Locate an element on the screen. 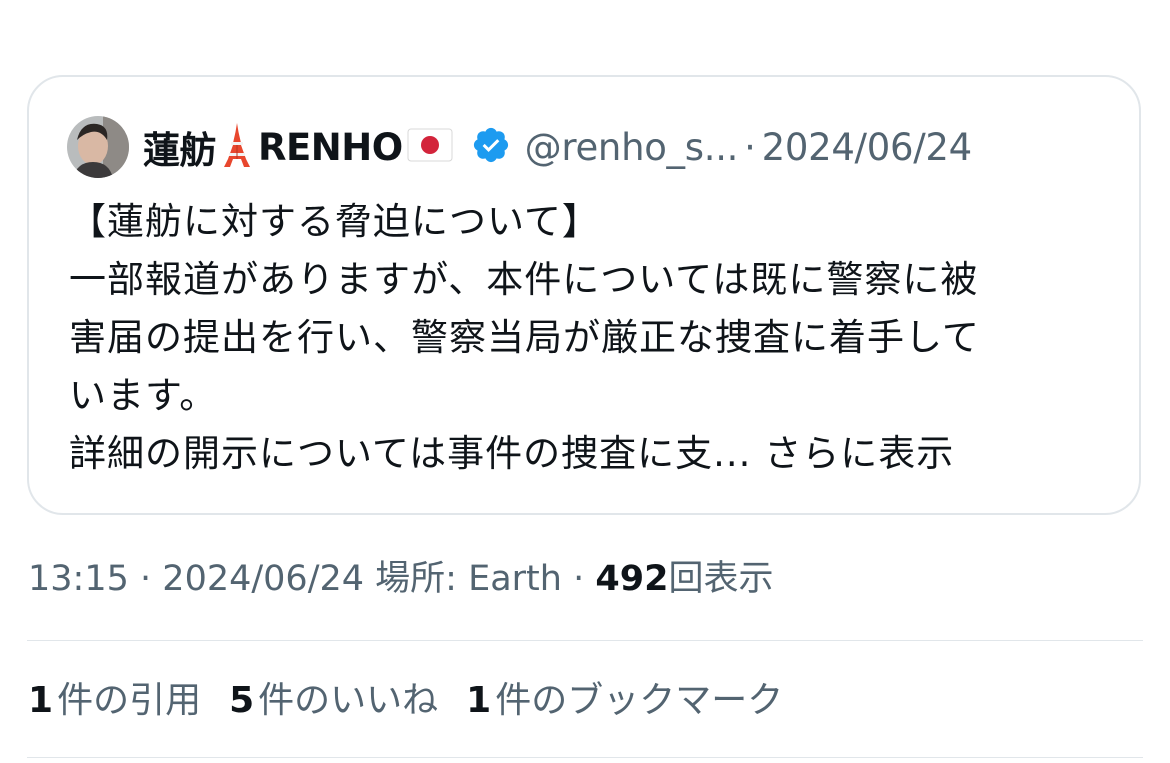 The height and width of the screenshot is (763, 1170). tweet-text-line: 害届の提出を行い、警察当局が厳正な捜査に着手して is located at coordinates (524, 337).